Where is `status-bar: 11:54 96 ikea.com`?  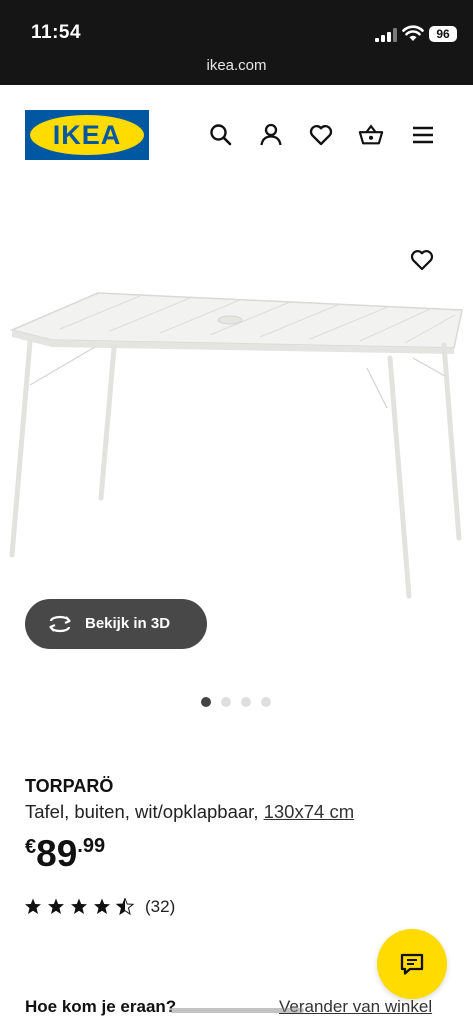
status-bar: 11:54 96 ikea.com is located at coordinates (236, 42).